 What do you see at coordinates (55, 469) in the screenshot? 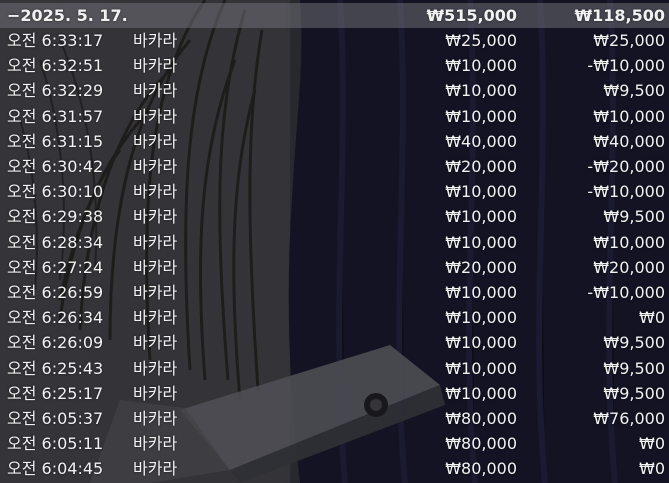
I see `row-time: 오전 6:04:45` at bounding box center [55, 469].